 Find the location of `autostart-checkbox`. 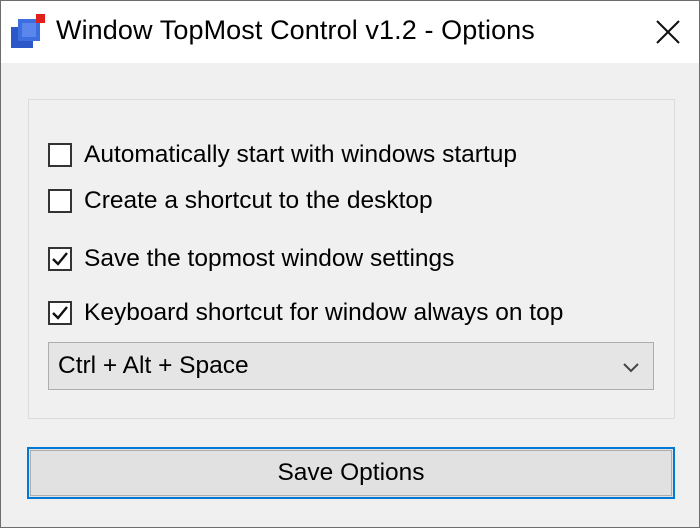

autostart-checkbox is located at coordinates (60, 155).